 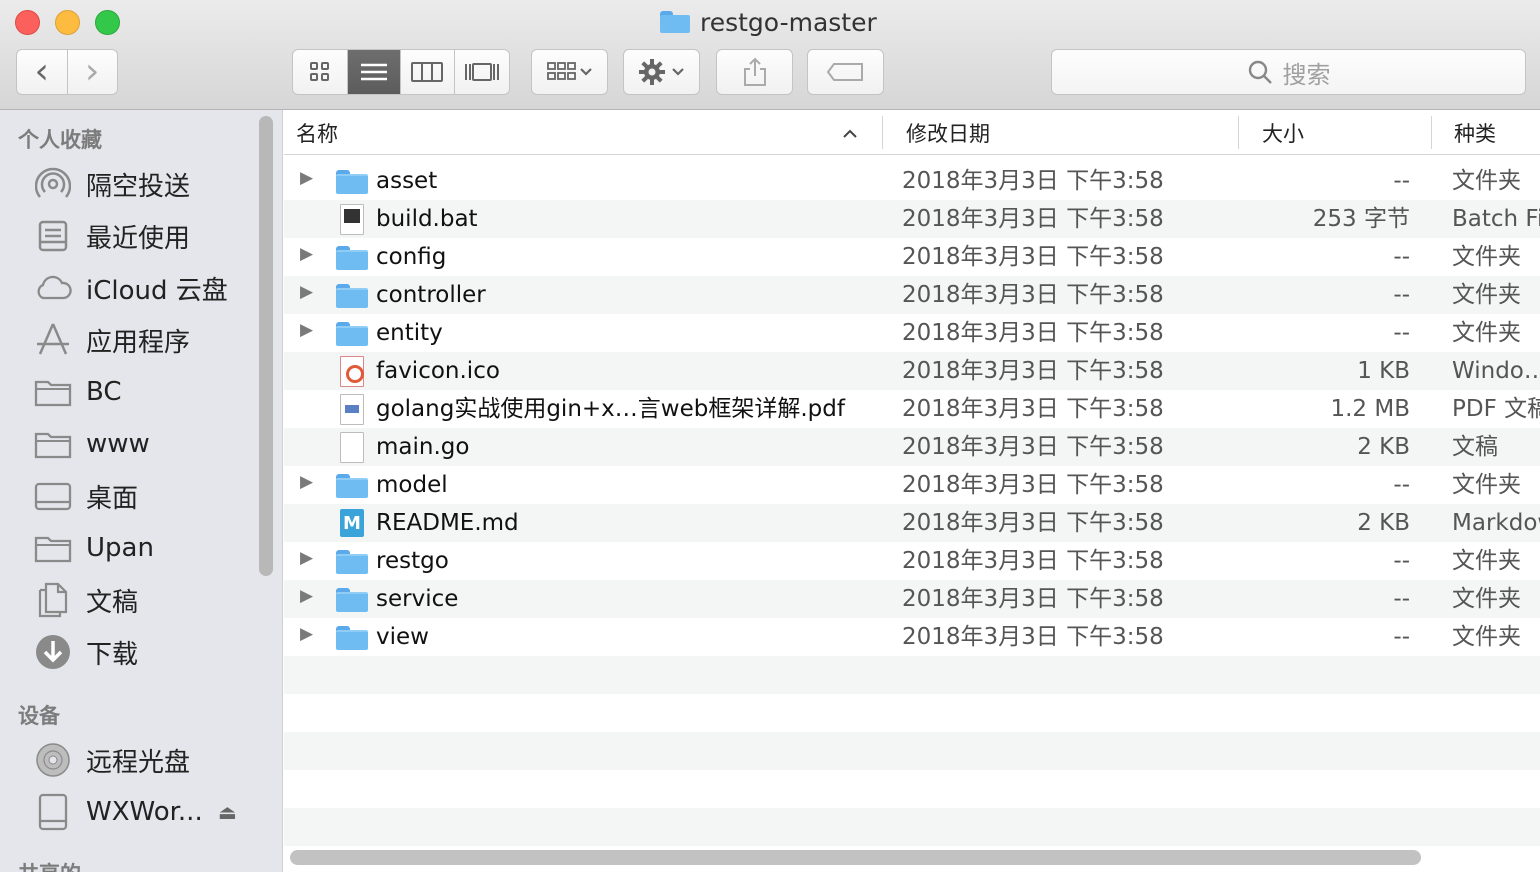 I want to click on column-header-name: 名称, so click(x=581, y=132).